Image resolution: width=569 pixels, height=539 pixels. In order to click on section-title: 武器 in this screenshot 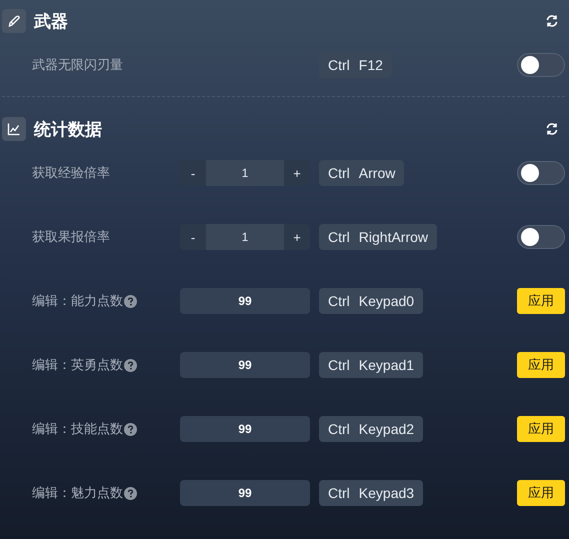, I will do `click(51, 21)`.